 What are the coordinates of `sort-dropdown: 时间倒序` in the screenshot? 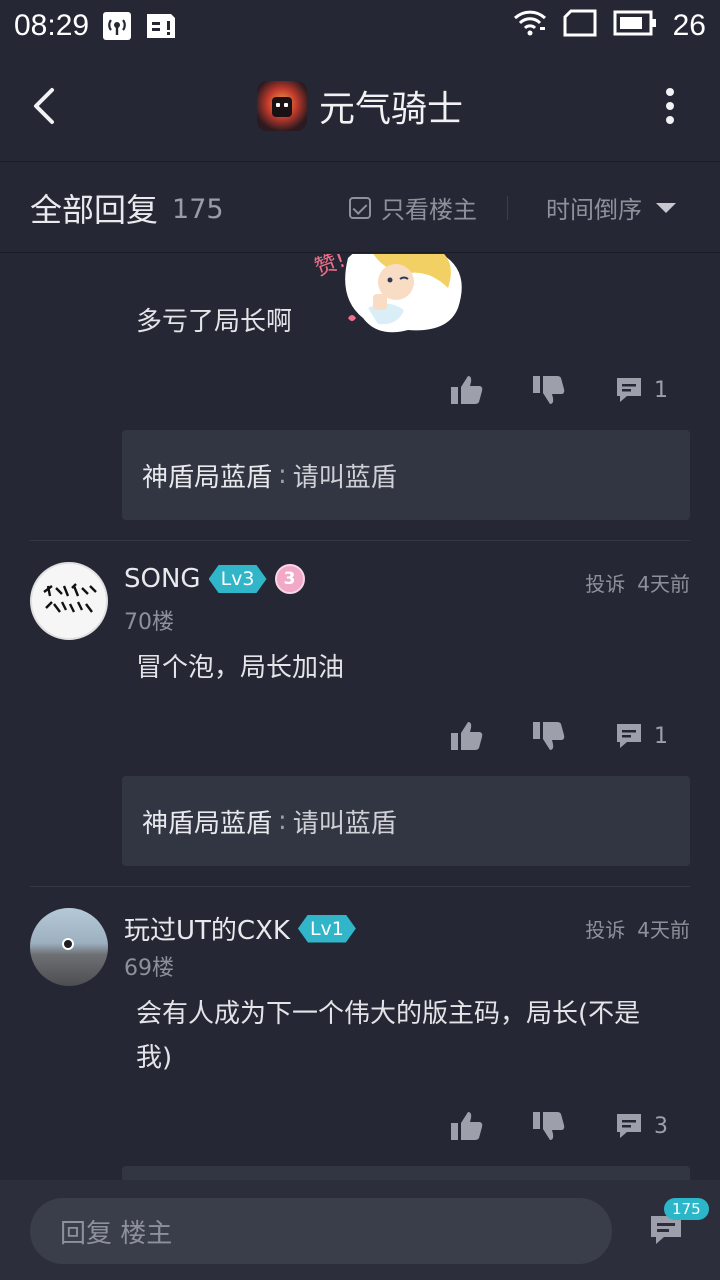 It's located at (618, 207).